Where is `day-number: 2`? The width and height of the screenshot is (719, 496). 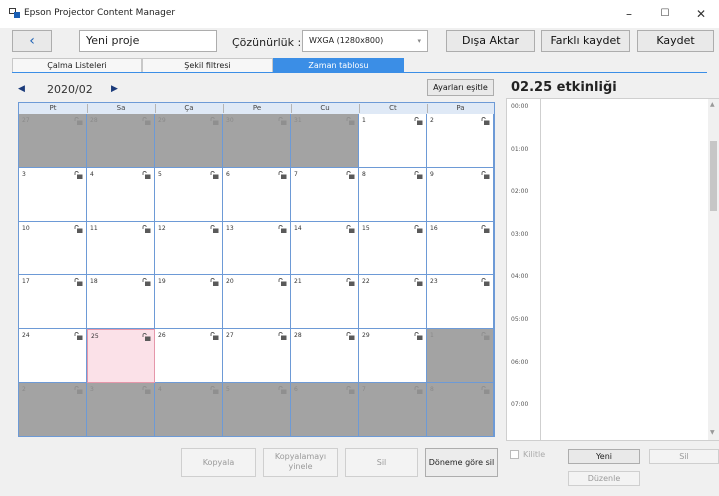 day-number: 2 is located at coordinates (24, 389).